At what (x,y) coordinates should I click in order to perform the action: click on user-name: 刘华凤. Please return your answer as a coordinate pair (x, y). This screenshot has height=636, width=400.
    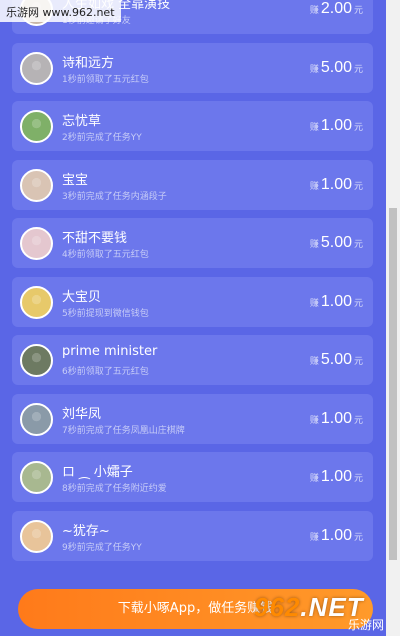
    Looking at the image, I should click on (82, 414).